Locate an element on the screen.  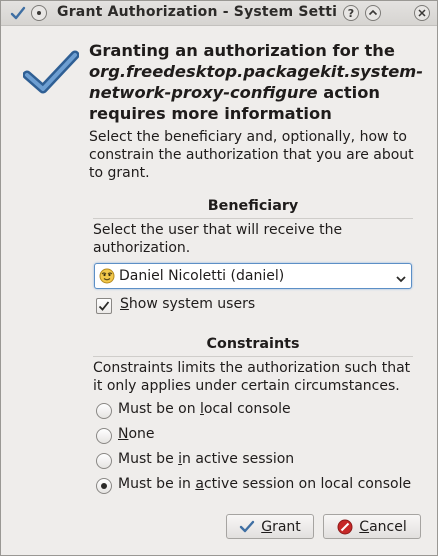
grant-label: Grant is located at coordinates (281, 526).